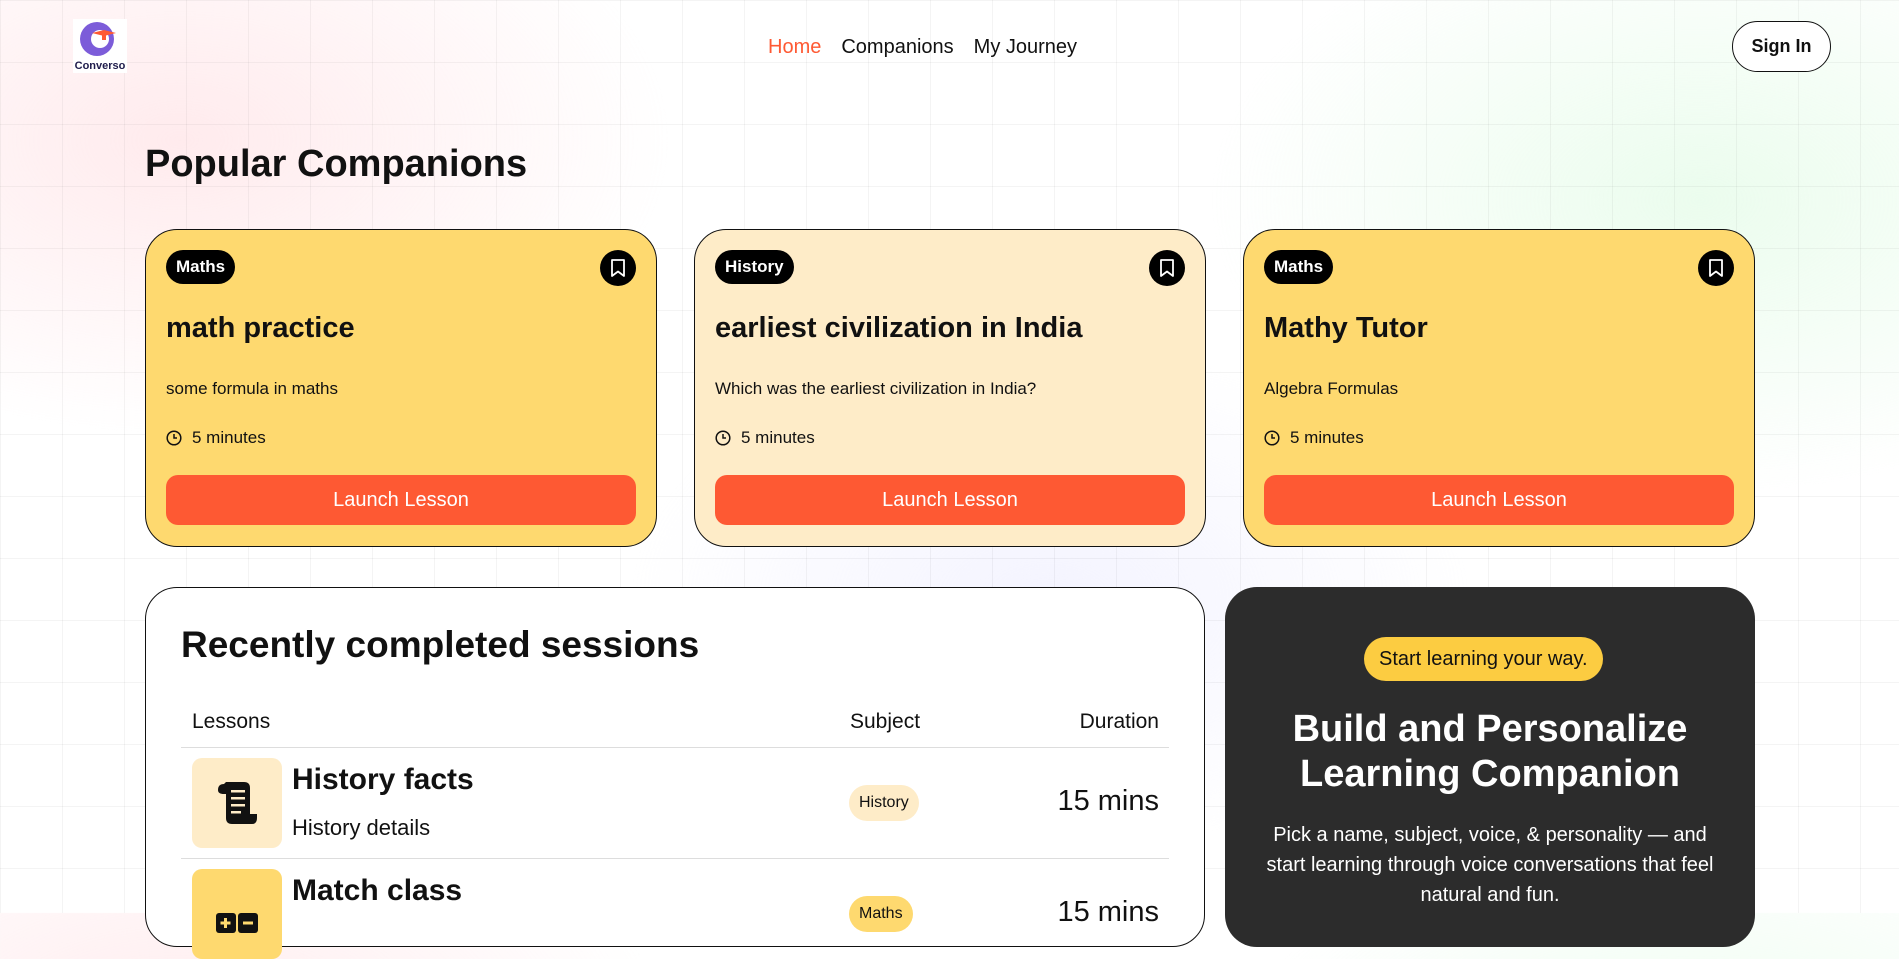 Image resolution: width=1899 pixels, height=959 pixels. I want to click on sign-in-button: Sign In, so click(1781, 46).